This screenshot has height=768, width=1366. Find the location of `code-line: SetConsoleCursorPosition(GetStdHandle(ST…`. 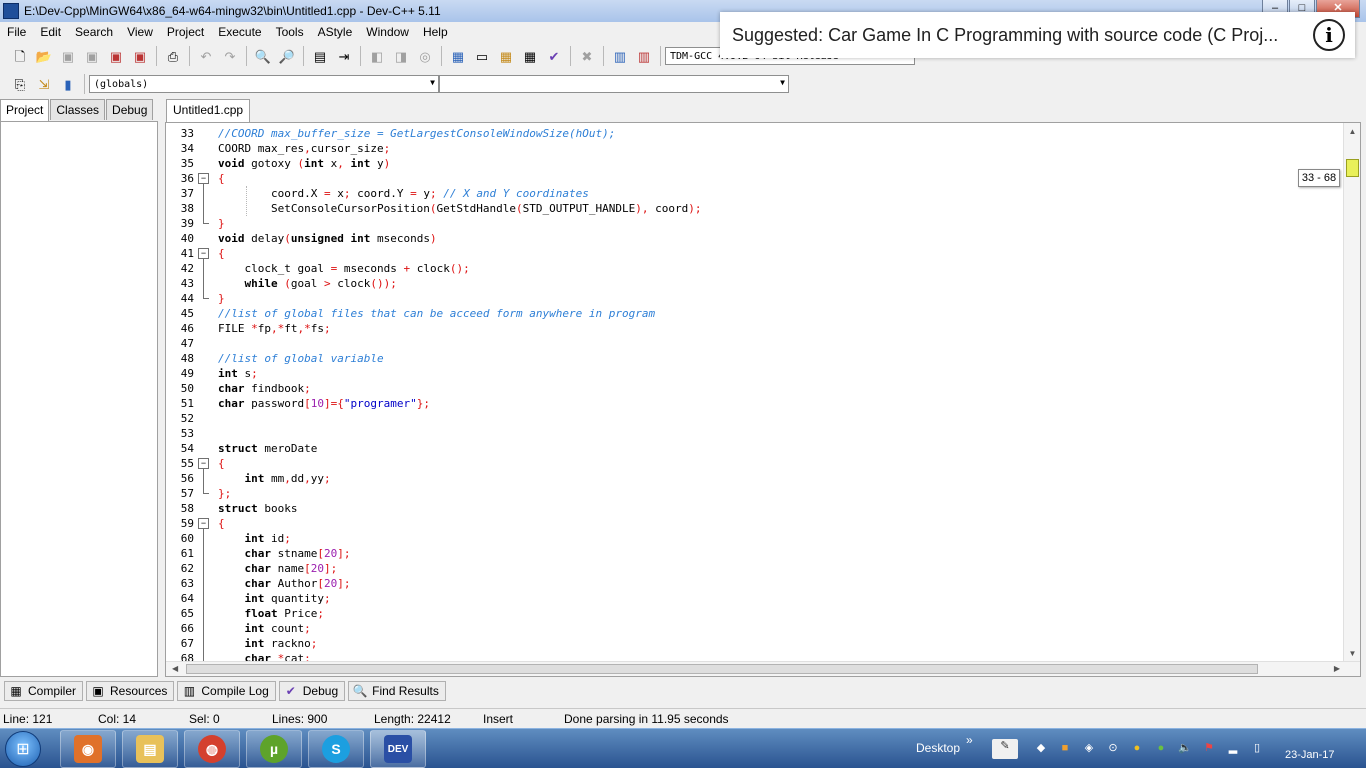

code-line: SetConsoleCursorPosition(GetStdHandle(ST… is located at coordinates (460, 208).